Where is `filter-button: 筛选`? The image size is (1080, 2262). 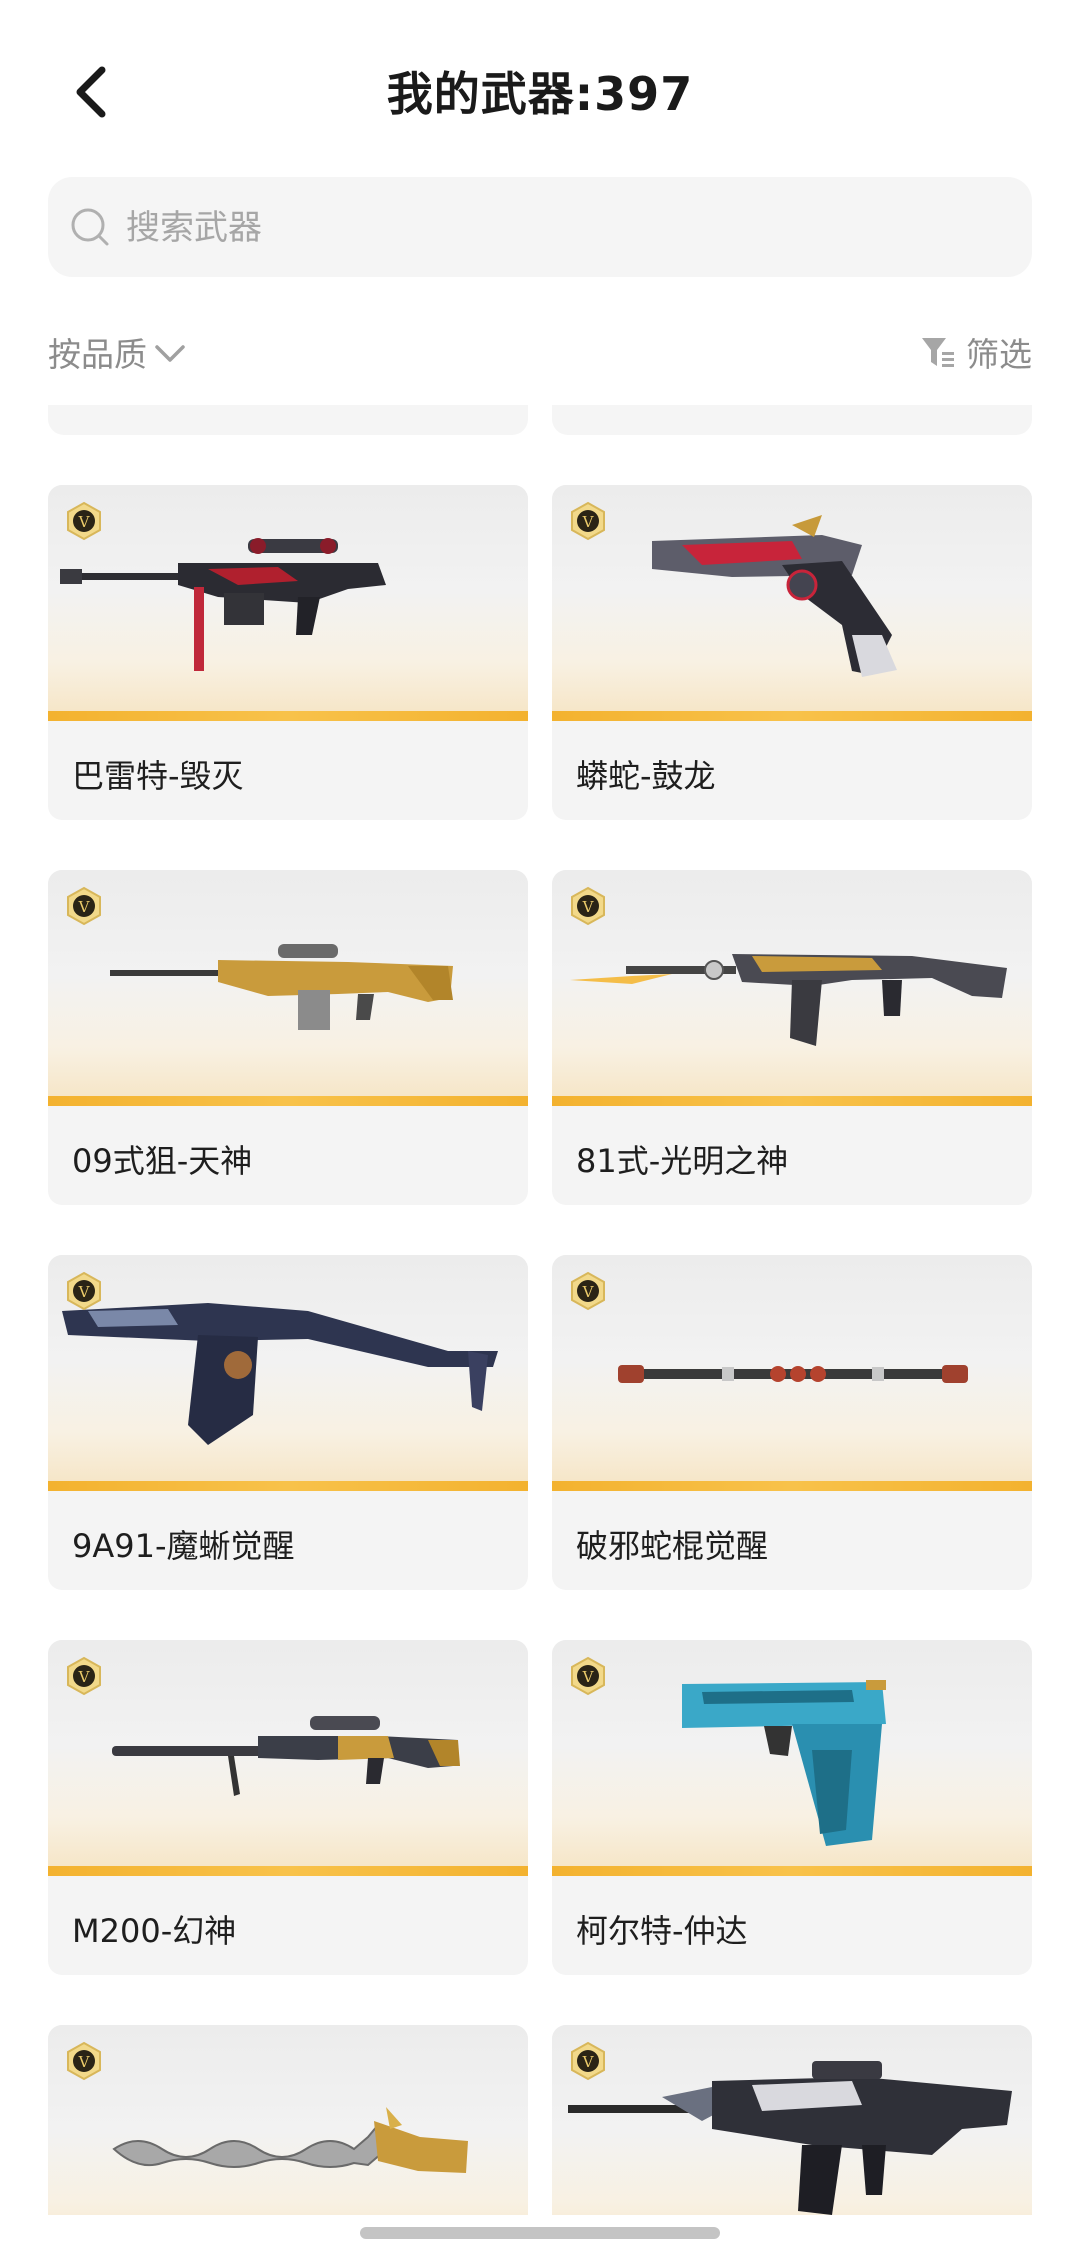 filter-button: 筛选 is located at coordinates (976, 352).